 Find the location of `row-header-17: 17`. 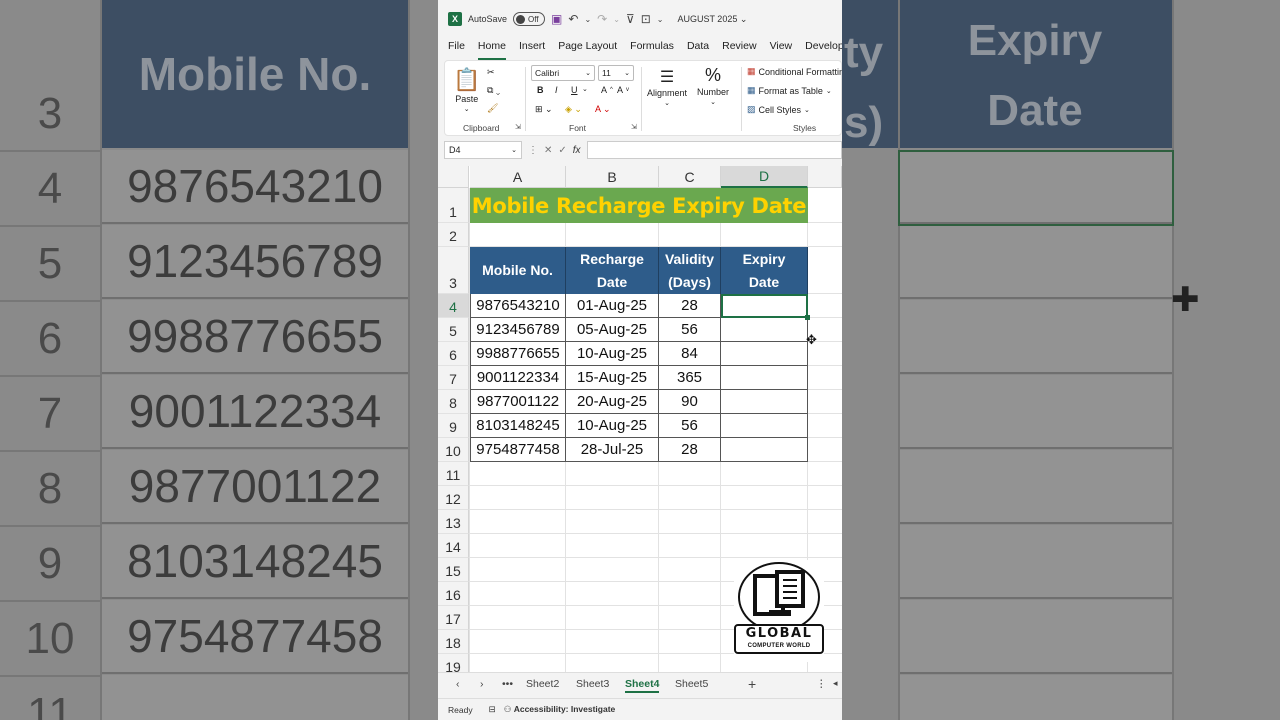

row-header-17: 17 is located at coordinates (453, 618).